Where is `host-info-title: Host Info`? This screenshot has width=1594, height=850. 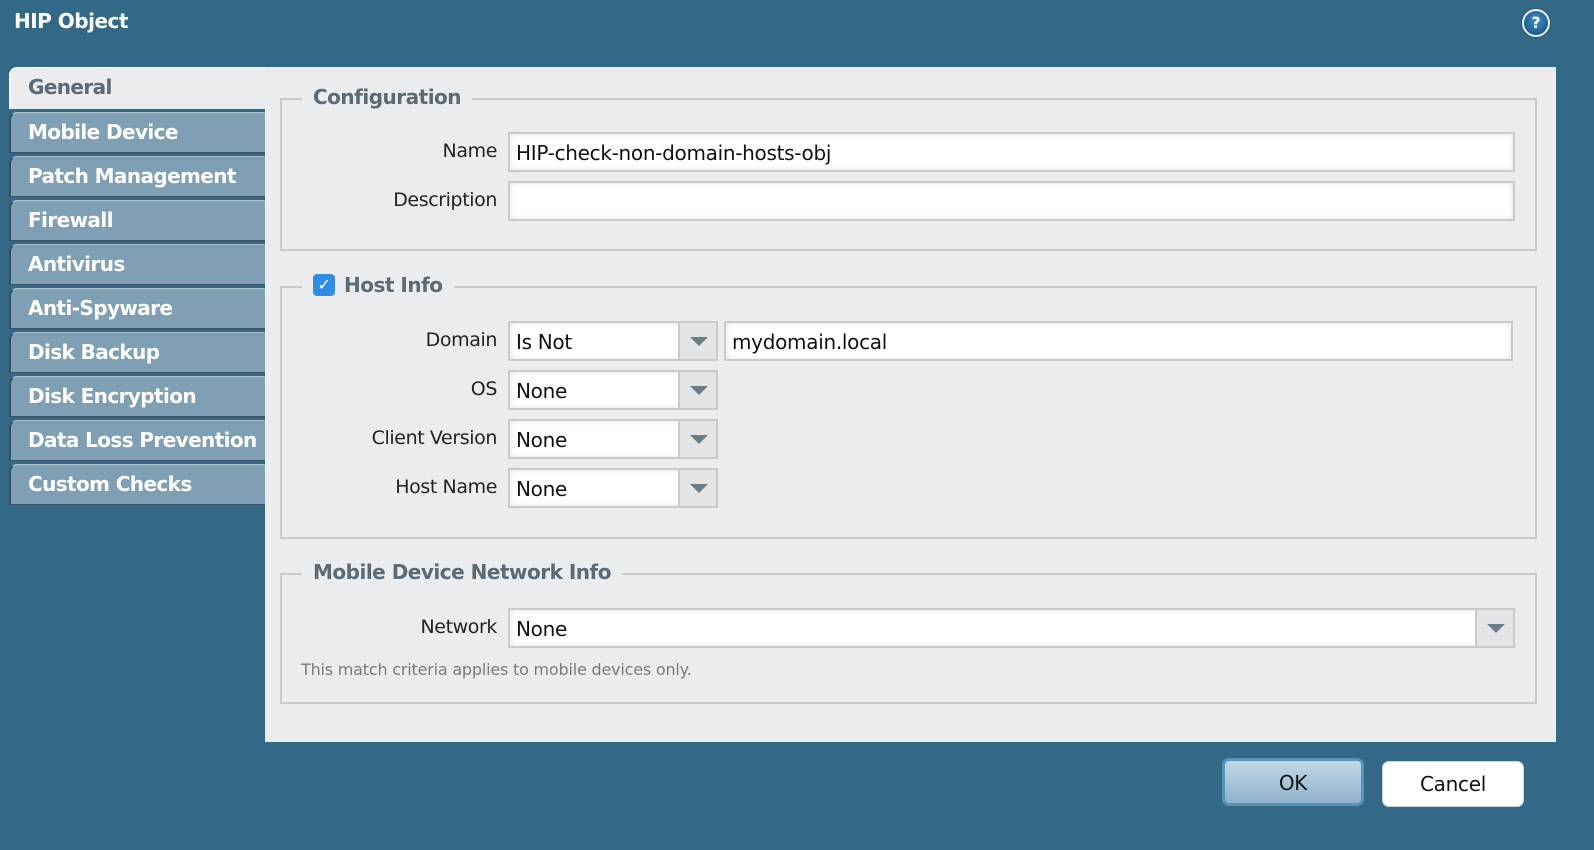
host-info-title: Host Info is located at coordinates (393, 285).